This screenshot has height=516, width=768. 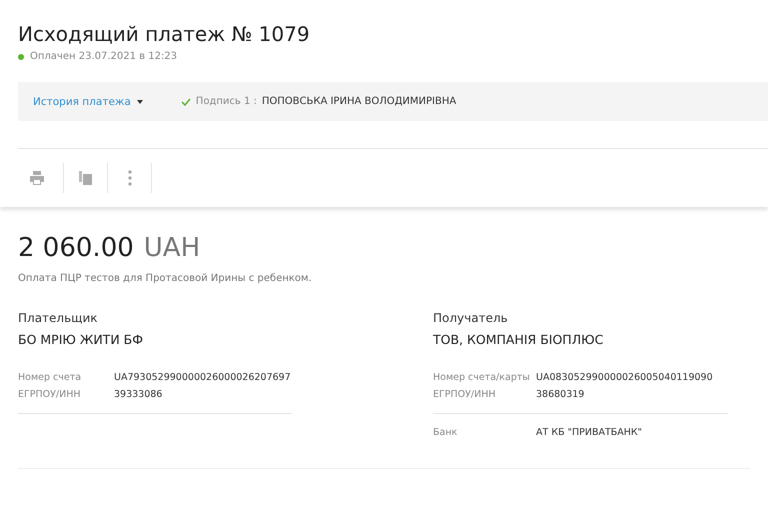 What do you see at coordinates (88, 102) in the screenshot?
I see `history-link: История платежа` at bounding box center [88, 102].